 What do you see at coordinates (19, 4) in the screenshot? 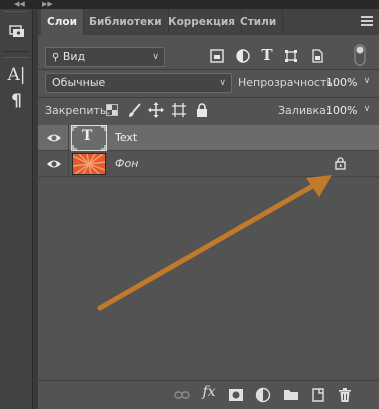
I see `collapse-arrows-icon: ◀◀` at bounding box center [19, 4].